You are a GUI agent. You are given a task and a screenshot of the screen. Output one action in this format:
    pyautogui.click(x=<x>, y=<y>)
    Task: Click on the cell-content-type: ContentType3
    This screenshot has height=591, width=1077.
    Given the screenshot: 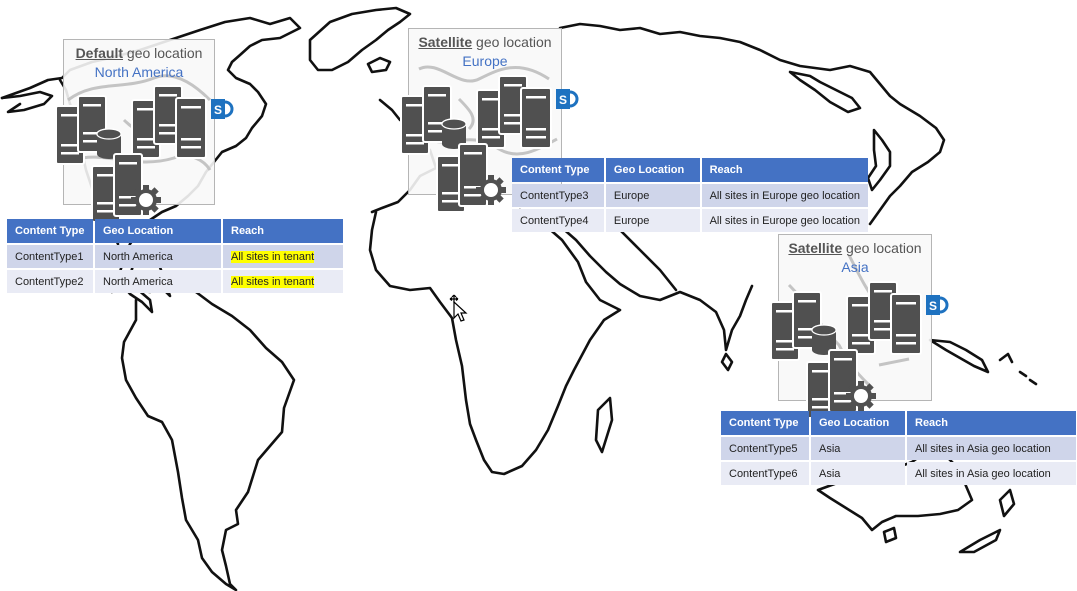 What is the action you would take?
    pyautogui.click(x=558, y=195)
    